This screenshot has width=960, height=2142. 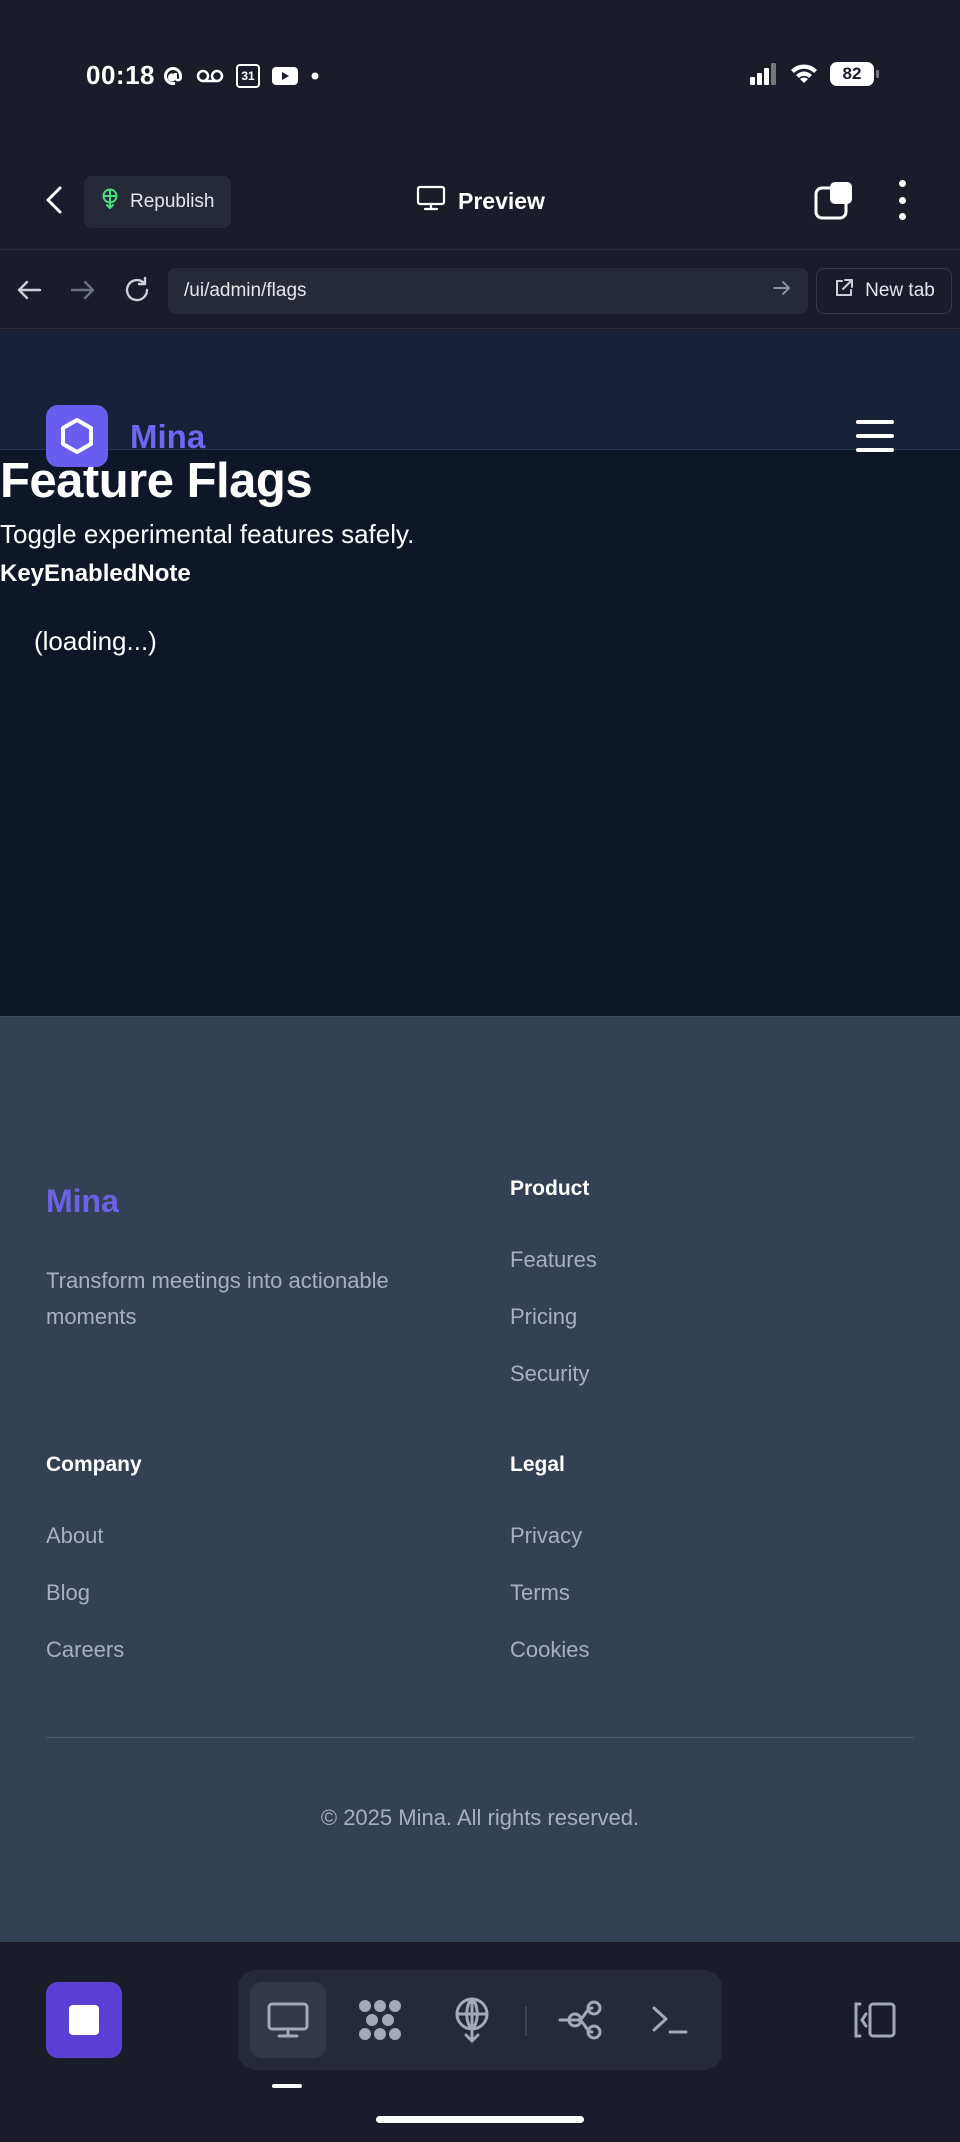 I want to click on footer-column-title-product: Product, so click(x=550, y=1188).